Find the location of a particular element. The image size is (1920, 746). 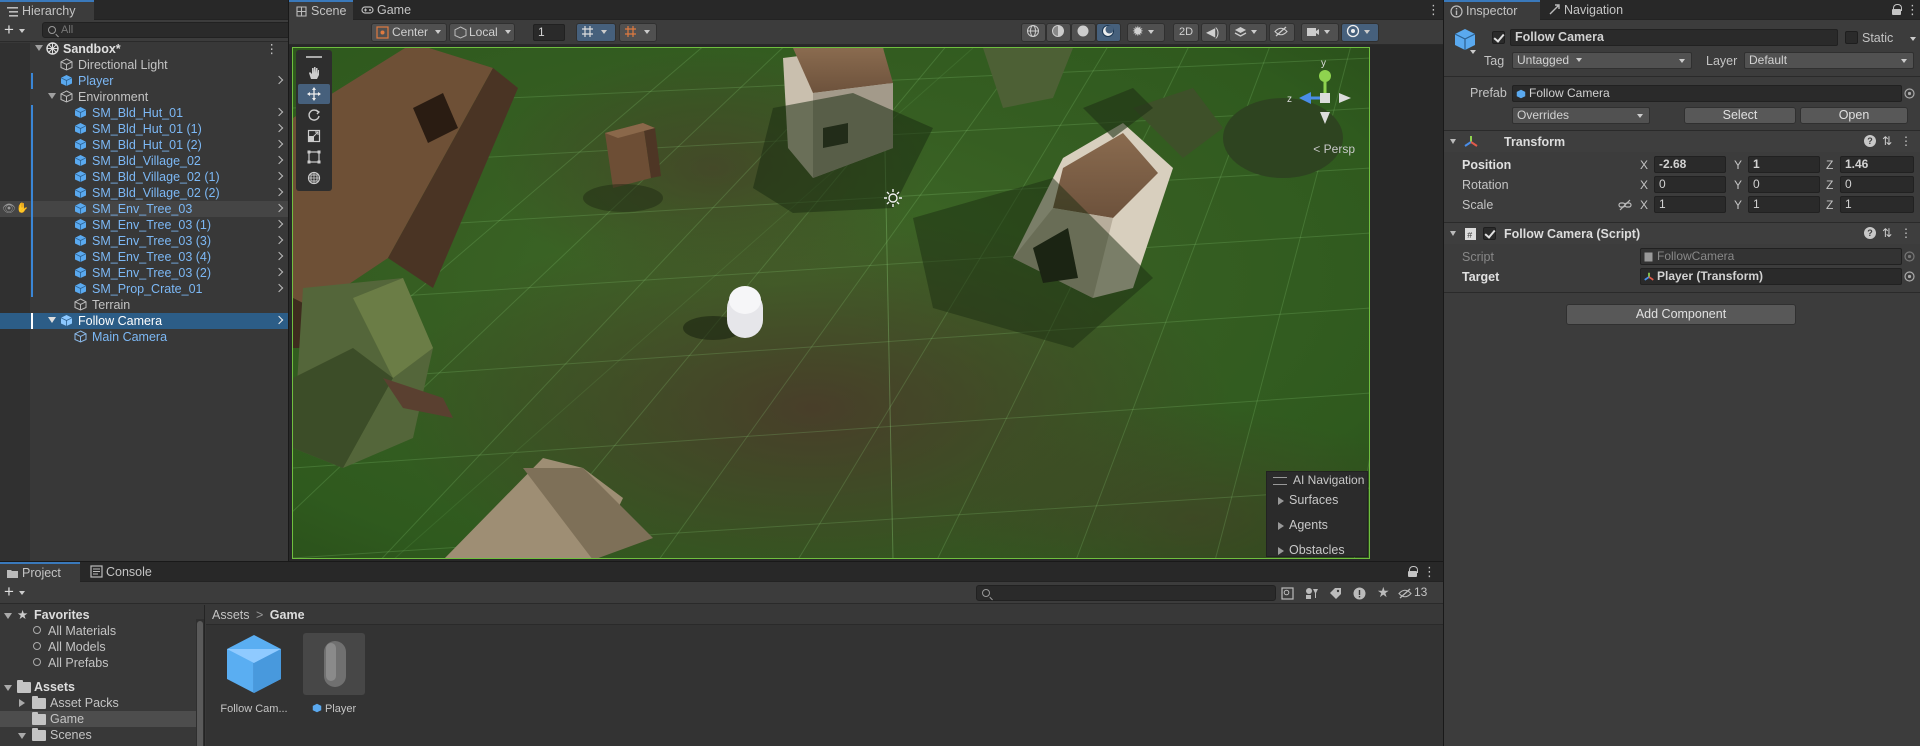

preset-icon: ⇅ is located at coordinates (1887, 233).